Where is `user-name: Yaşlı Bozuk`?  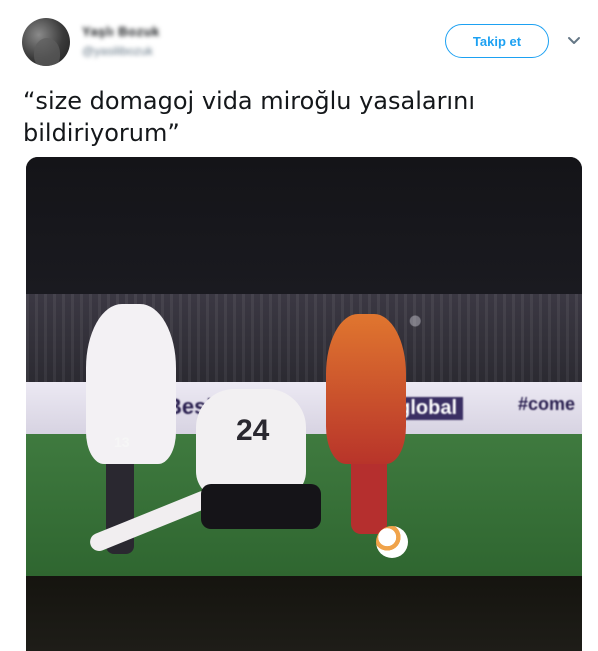
user-name: Yaşlı Bozuk is located at coordinates (121, 31).